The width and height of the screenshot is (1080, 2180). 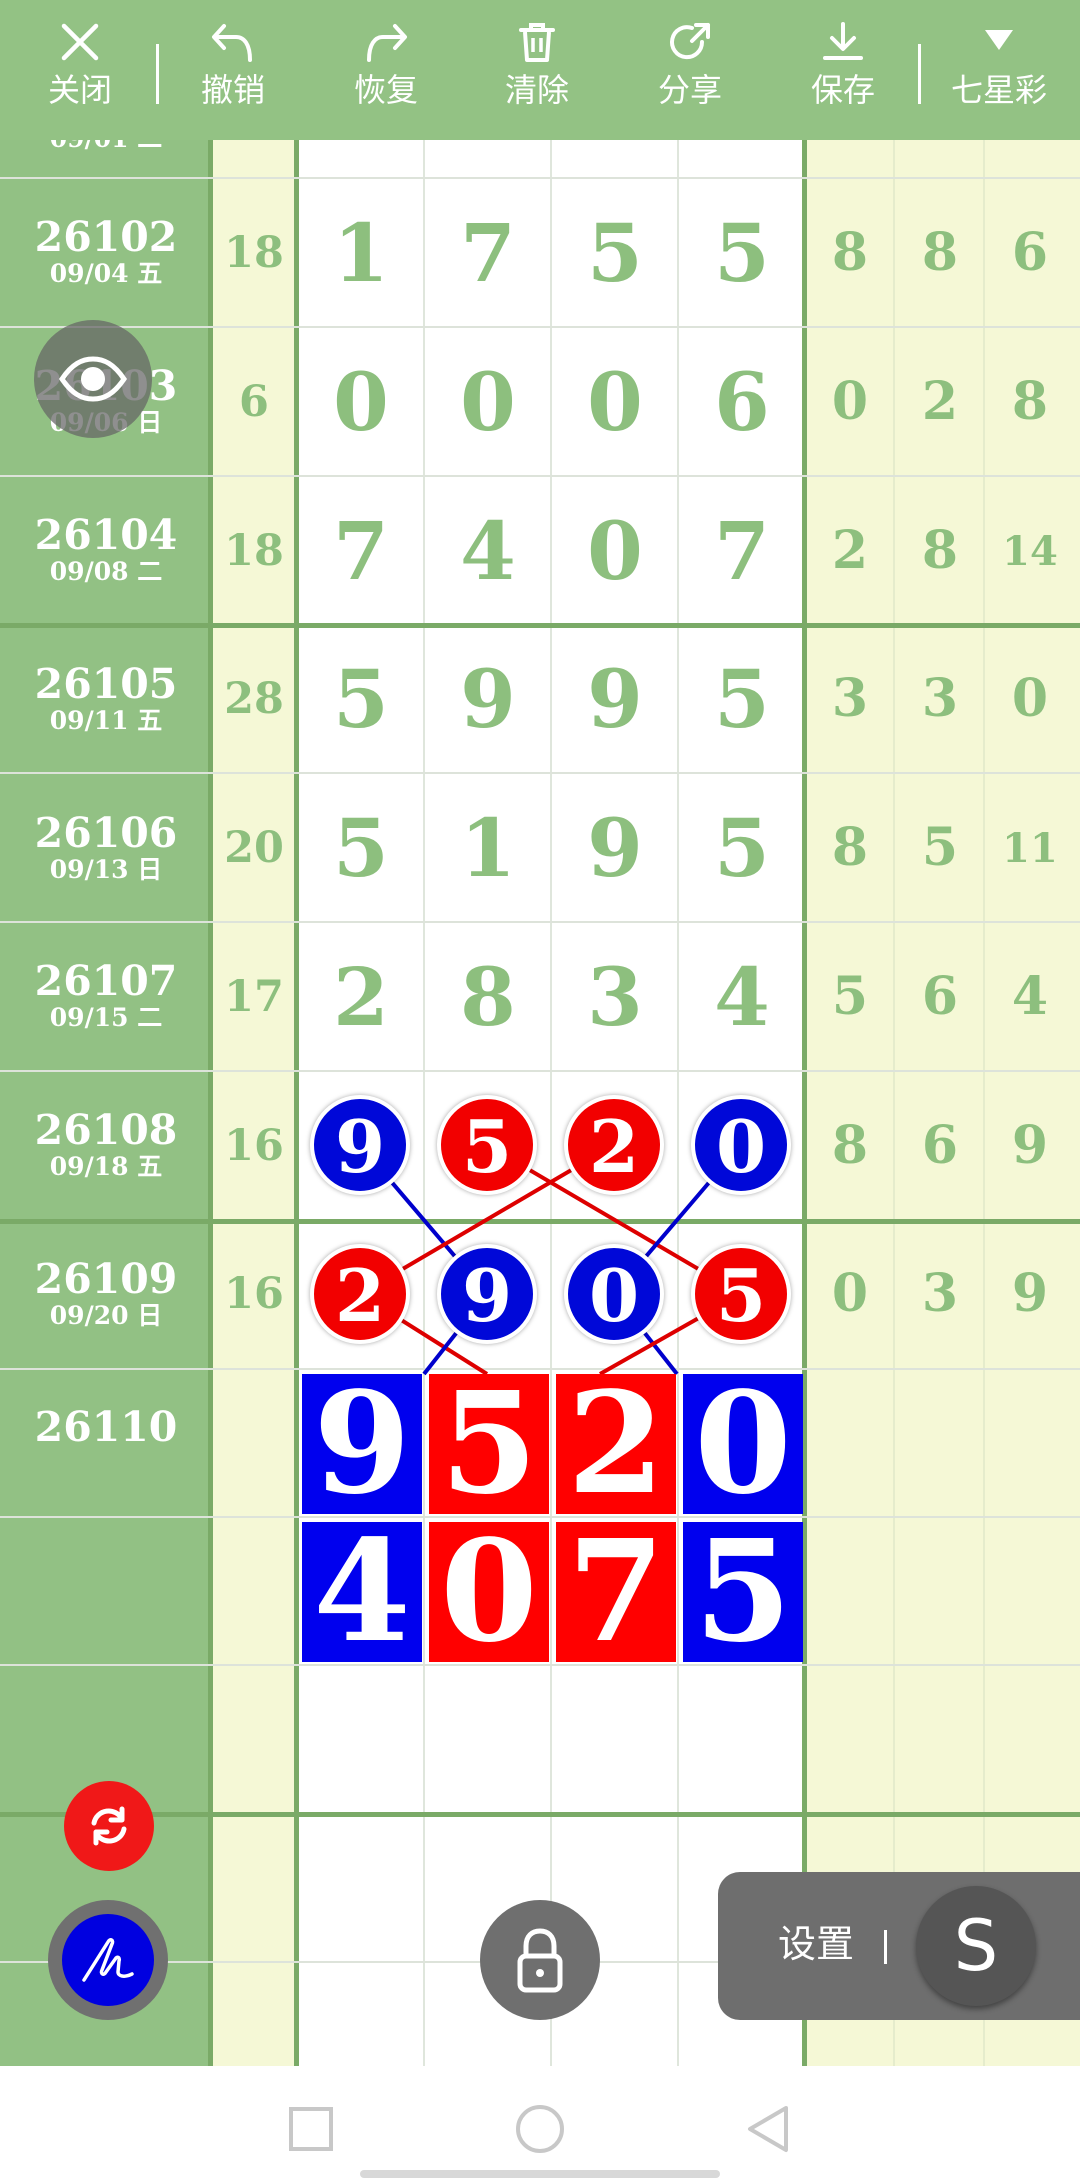 What do you see at coordinates (79, 90) in the screenshot?
I see `close-label: 关闭` at bounding box center [79, 90].